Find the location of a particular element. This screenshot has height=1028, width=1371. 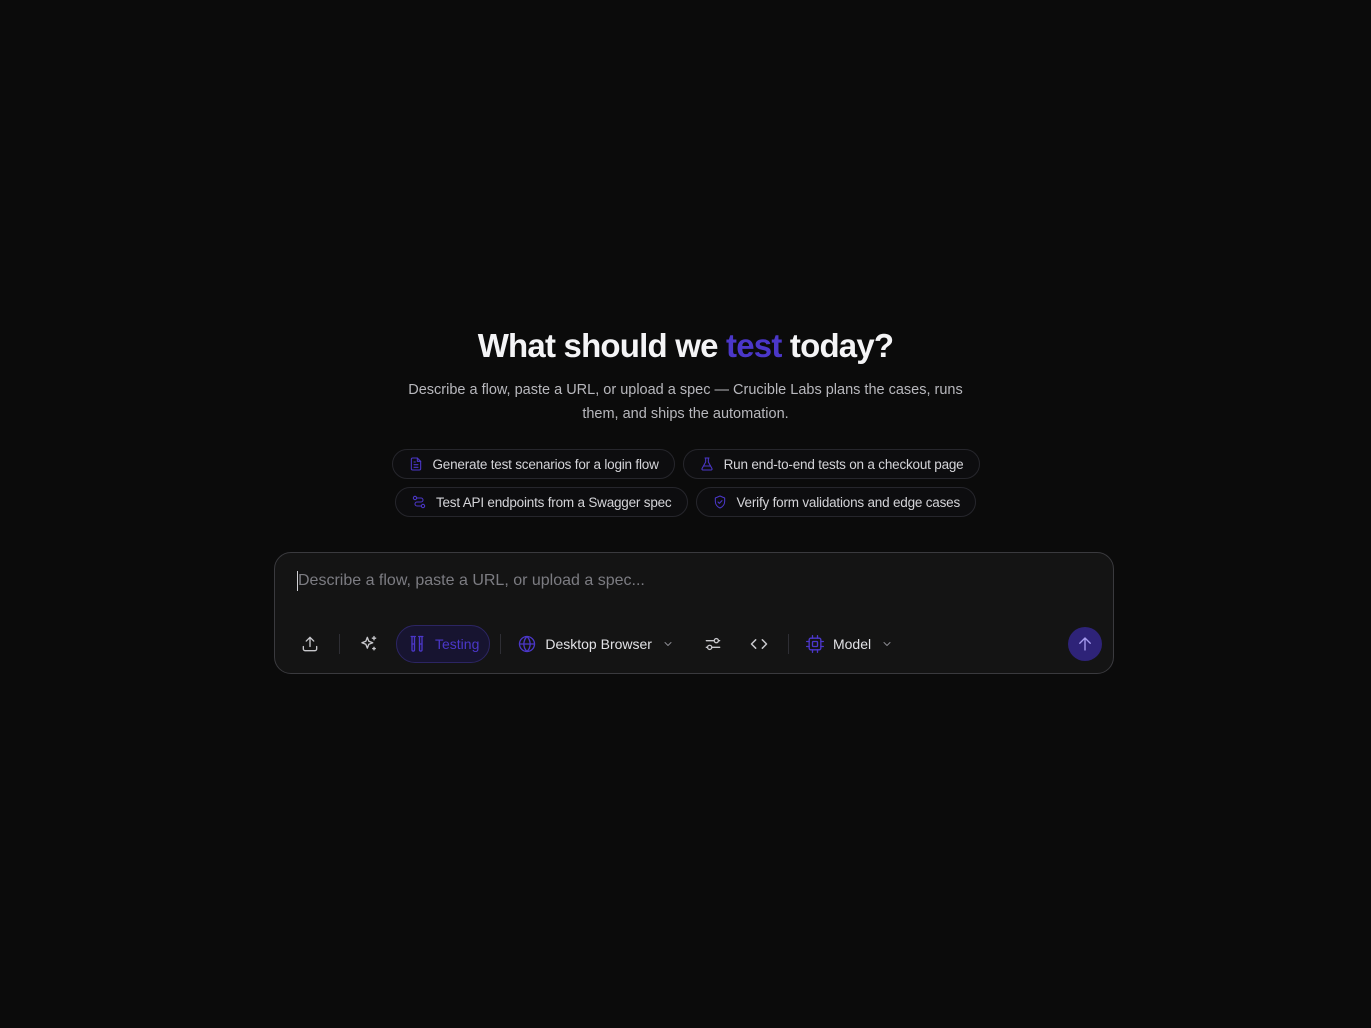

upload-icon is located at coordinates (310, 644).